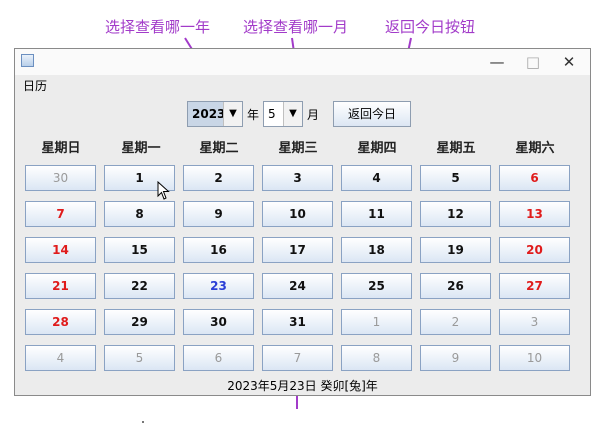  I want to click on year-select: 2023 ▼, so click(215, 114).